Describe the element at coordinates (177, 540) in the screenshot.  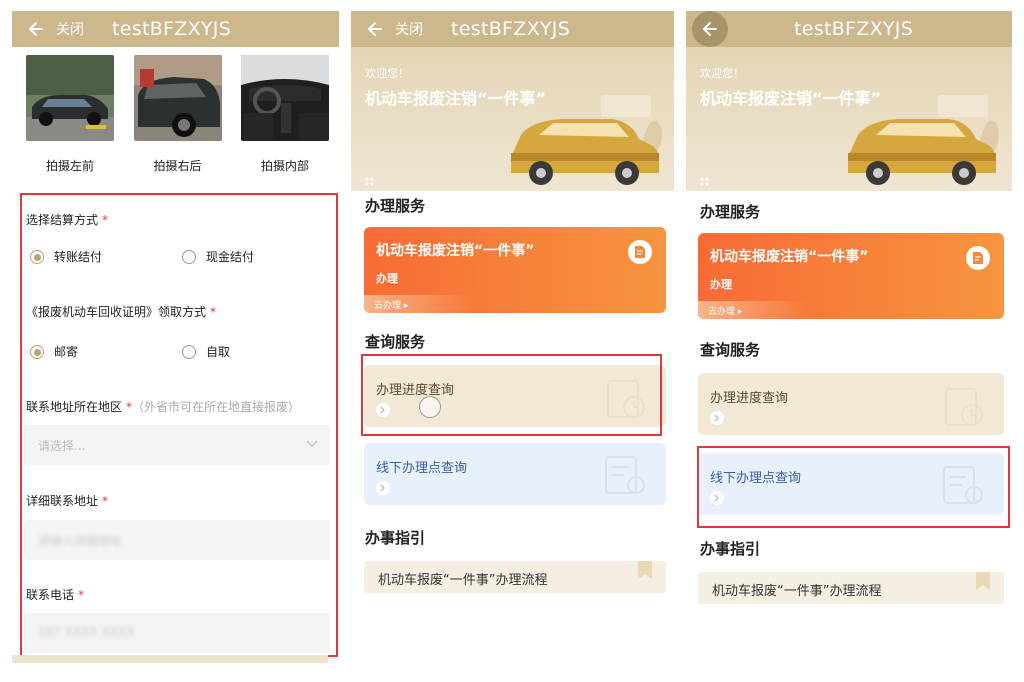
I see `address-input: 请输入详细地址` at that location.